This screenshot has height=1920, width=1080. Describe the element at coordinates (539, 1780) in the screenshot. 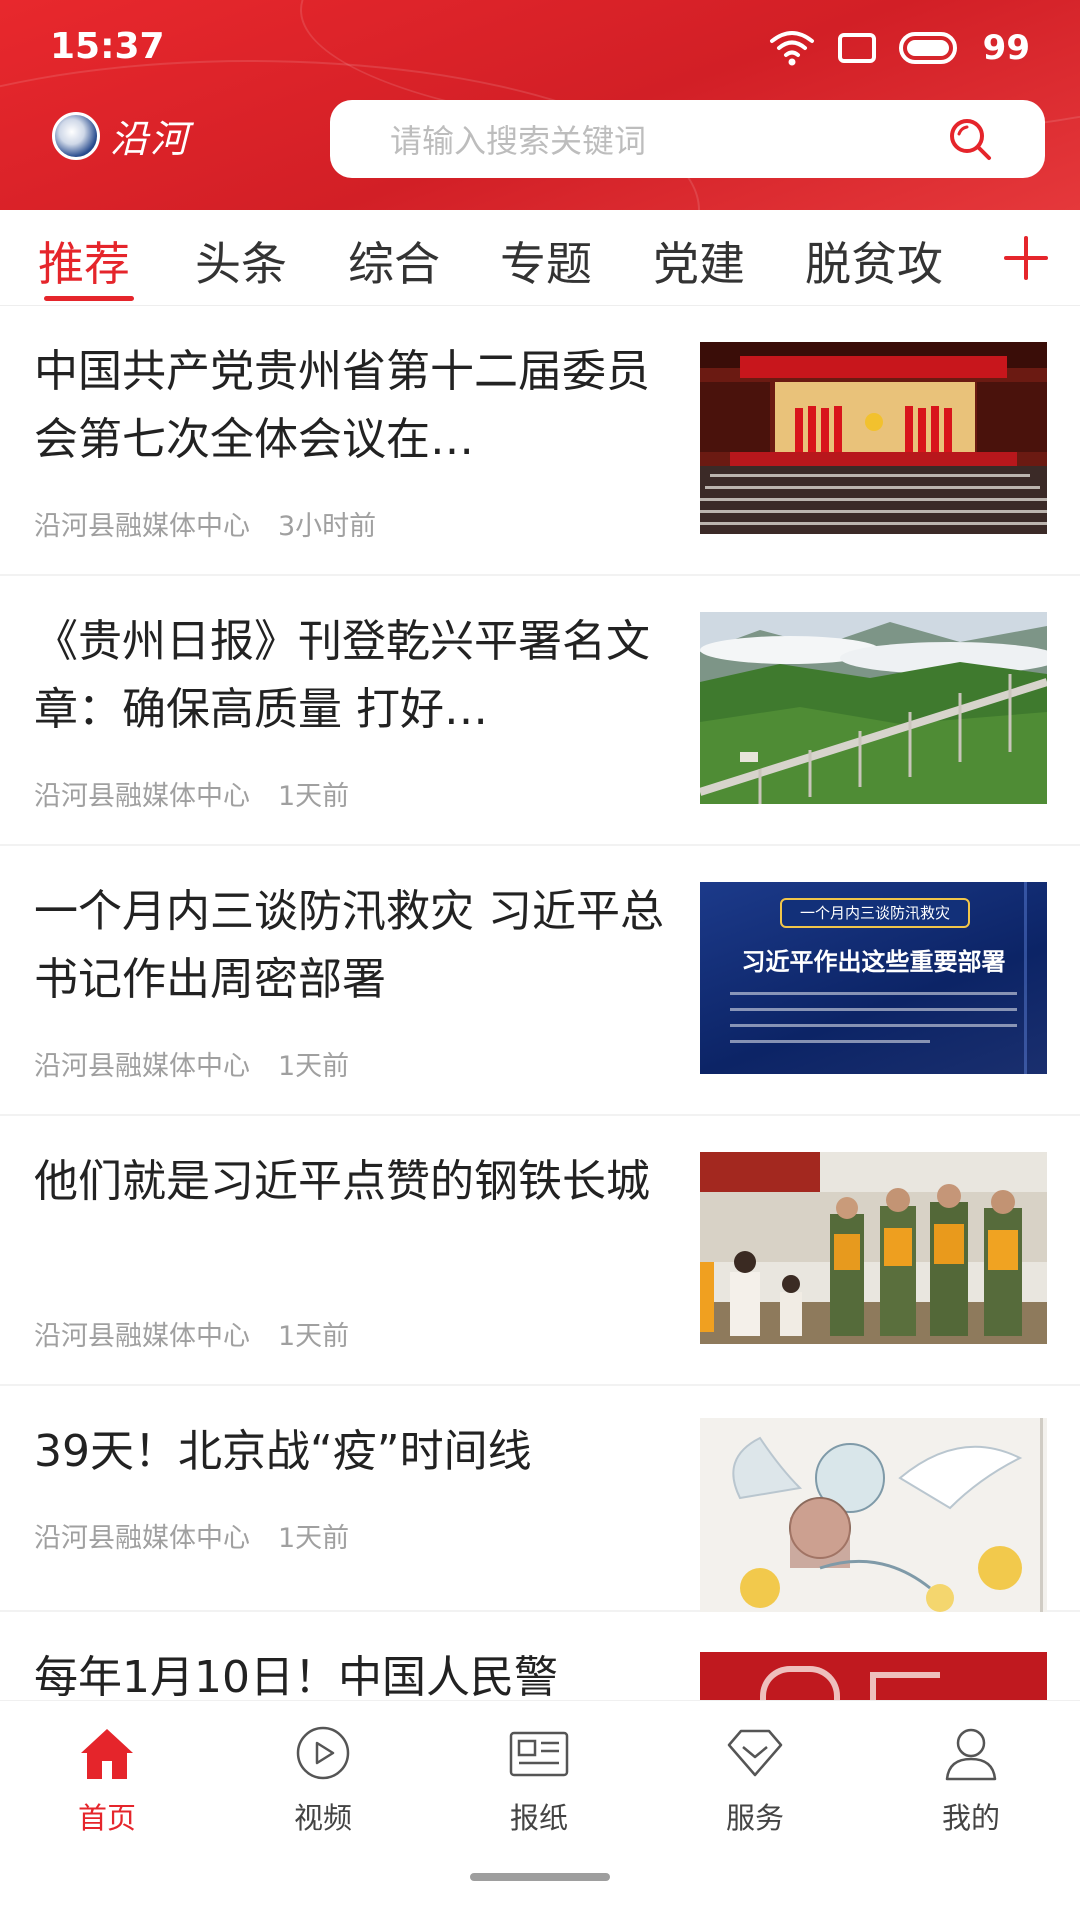

I see `nav-newspaper: 报纸` at that location.